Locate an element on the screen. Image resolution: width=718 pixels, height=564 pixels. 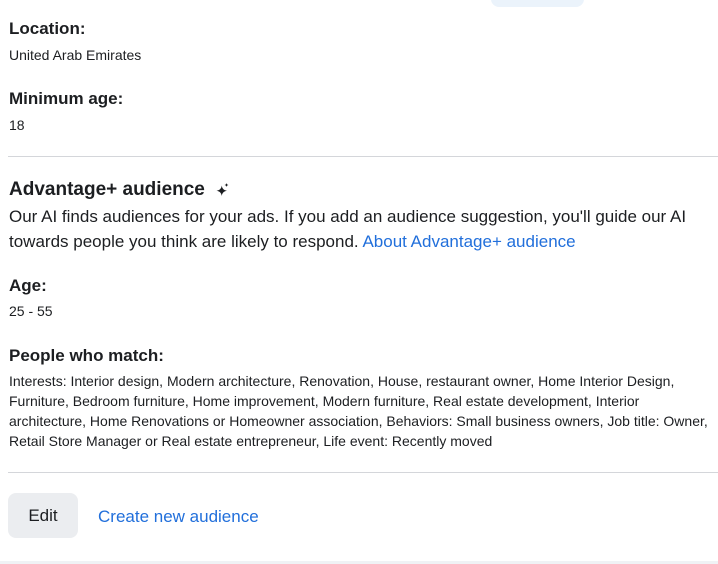
top-partial-button is located at coordinates (537, 3).